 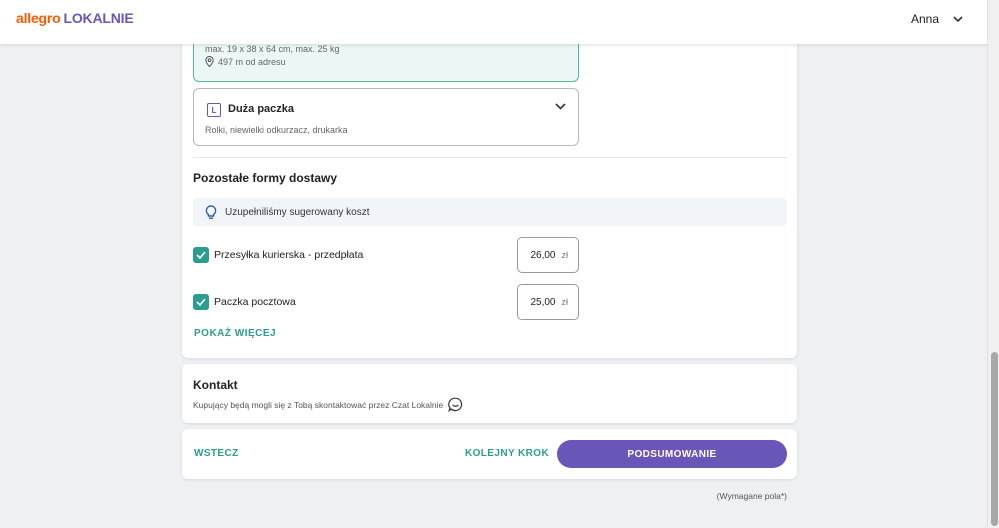 What do you see at coordinates (289, 255) in the screenshot?
I see `courier-label: Przesyłka kurierska - przedpłata` at bounding box center [289, 255].